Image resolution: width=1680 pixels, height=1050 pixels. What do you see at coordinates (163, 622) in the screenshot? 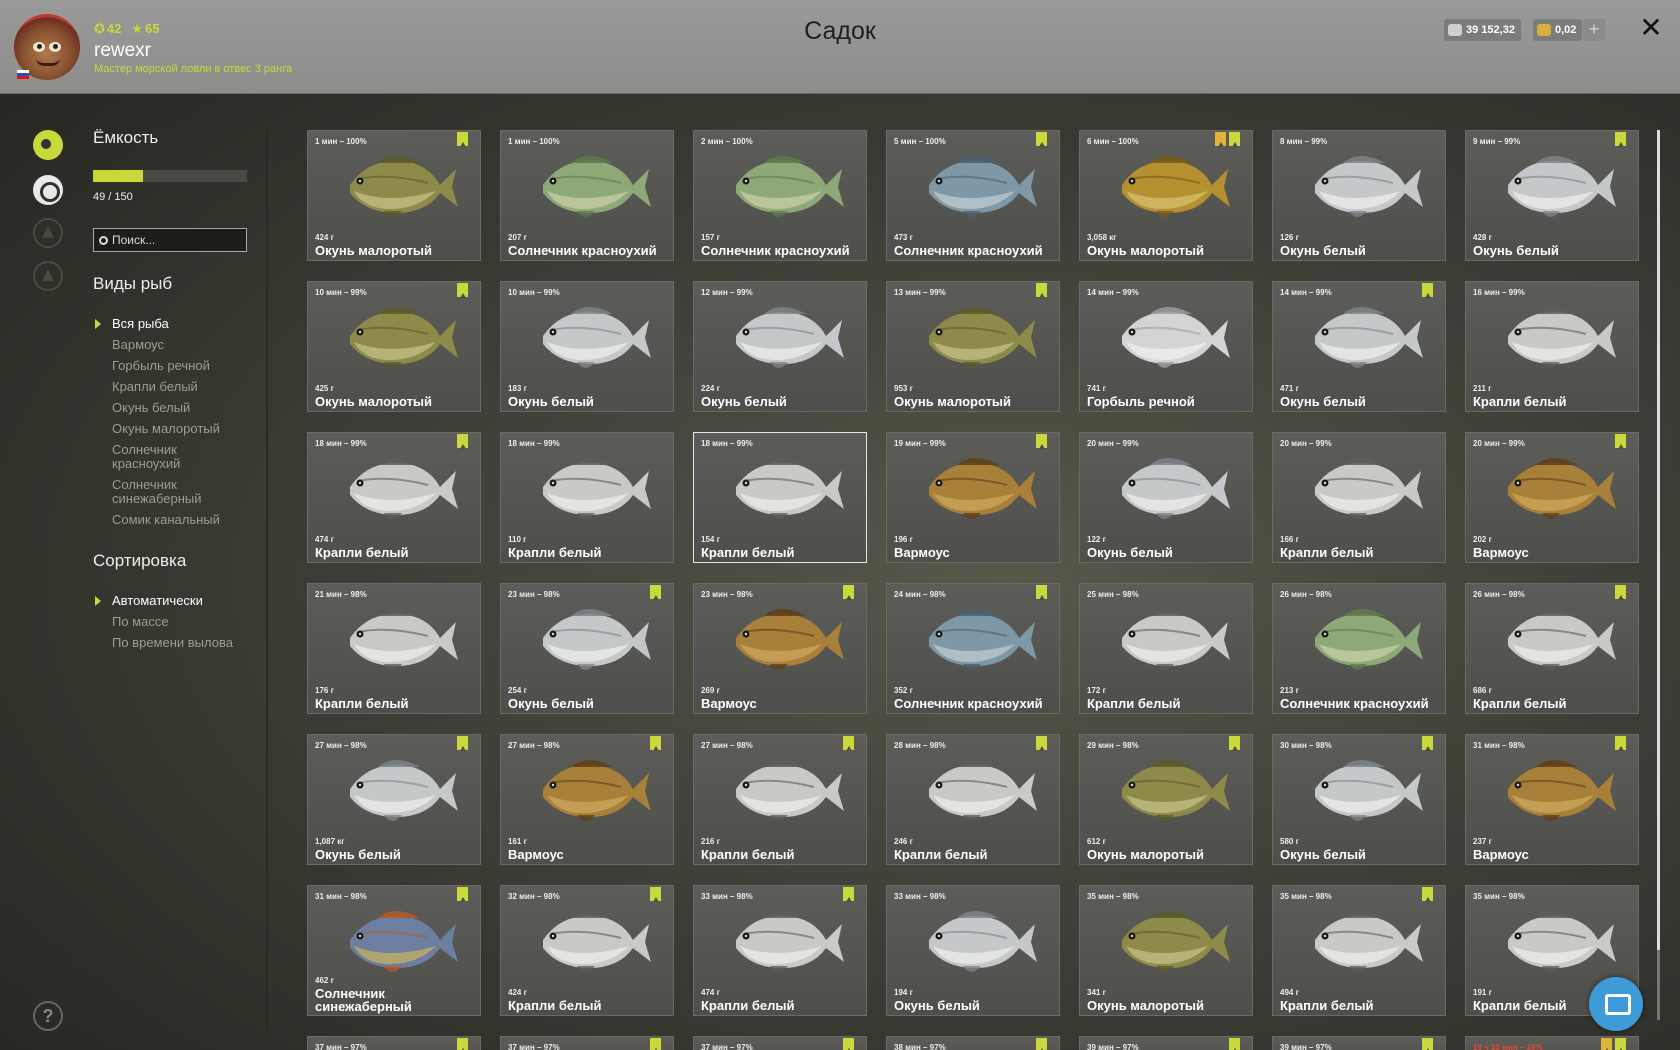
I see `sort-option-1: По массе` at bounding box center [163, 622].